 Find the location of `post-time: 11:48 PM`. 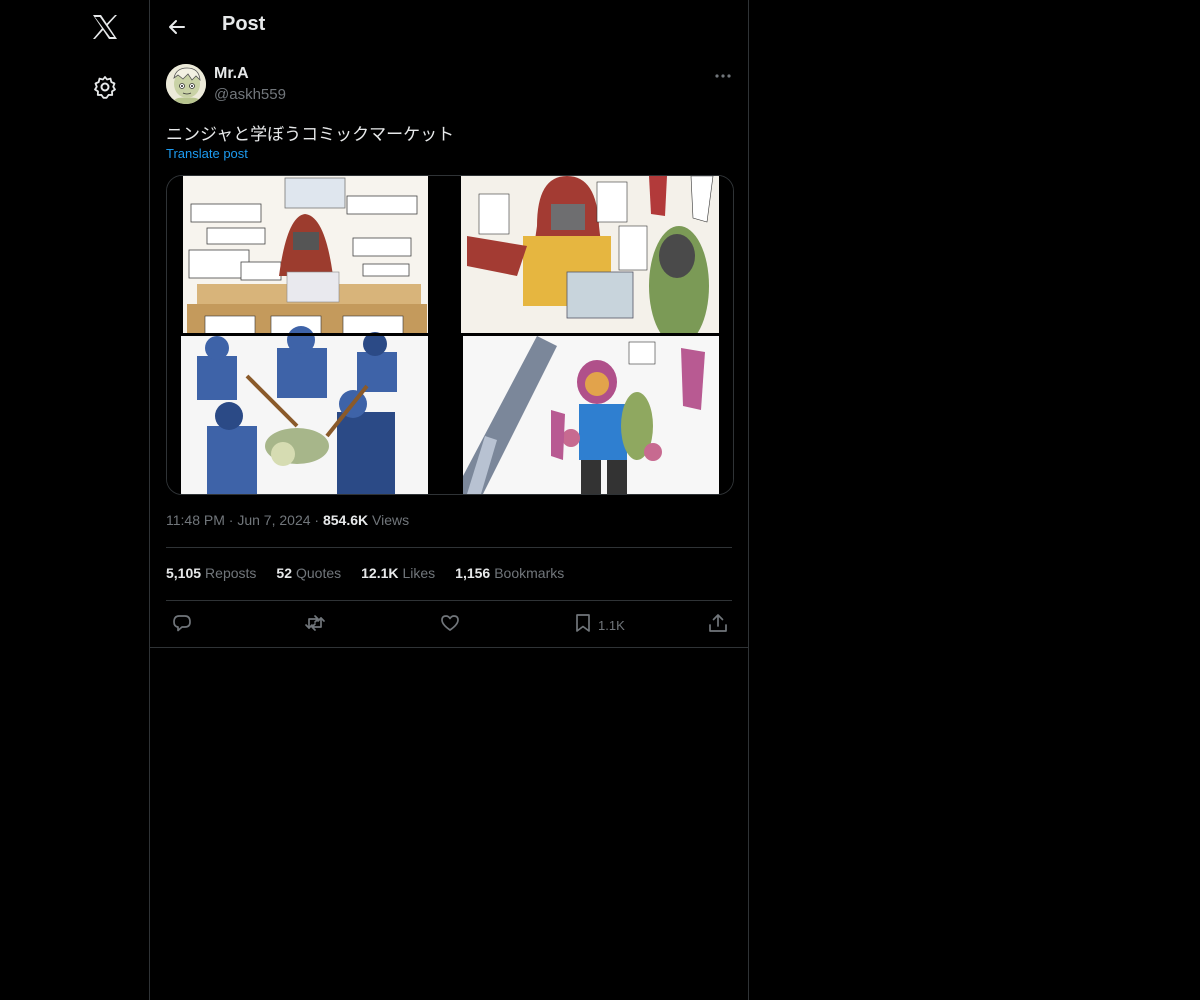

post-time: 11:48 PM is located at coordinates (195, 520).